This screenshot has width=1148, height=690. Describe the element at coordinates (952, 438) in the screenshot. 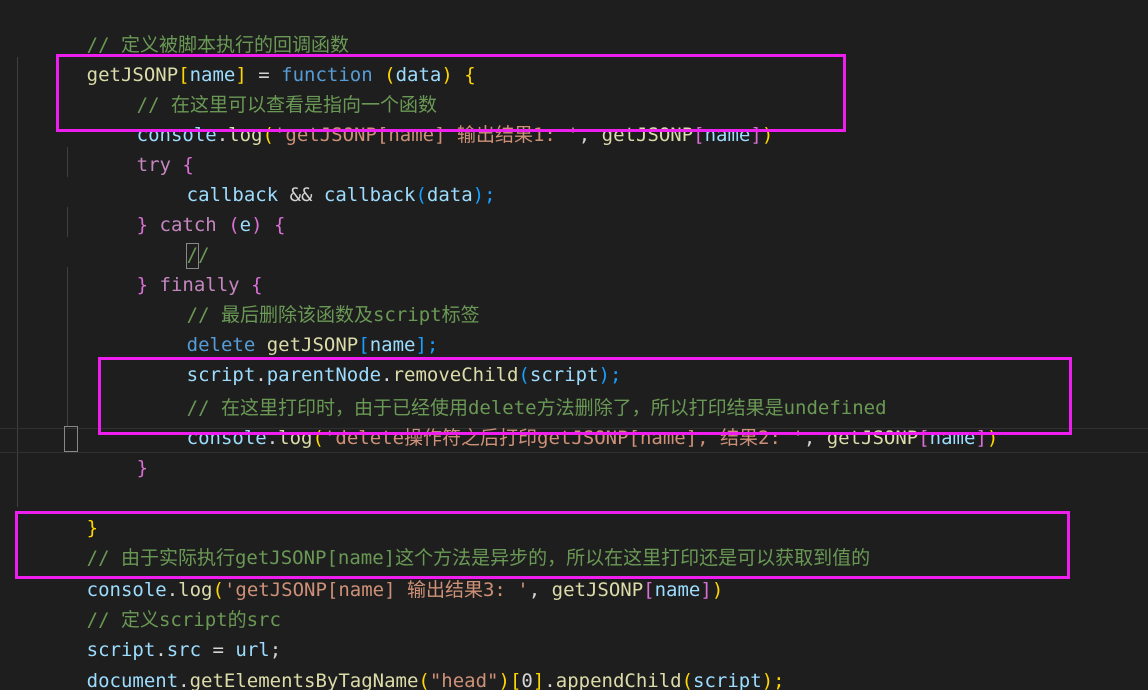

I see `arg-name-2: name` at that location.